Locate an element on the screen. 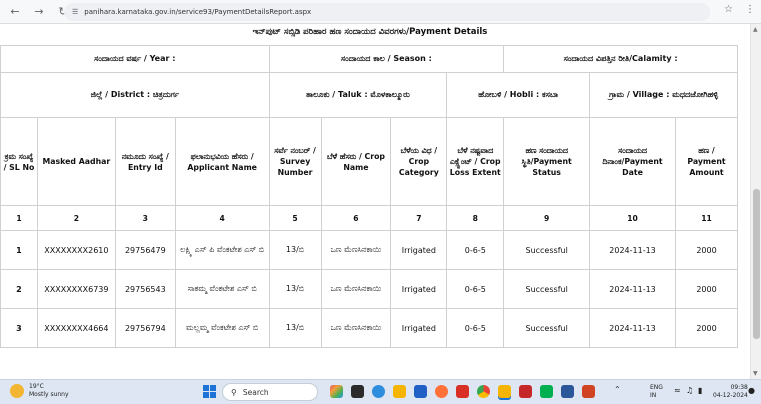  cell-masked-aadhar: XXXXXXXX4664 is located at coordinates (76, 328).